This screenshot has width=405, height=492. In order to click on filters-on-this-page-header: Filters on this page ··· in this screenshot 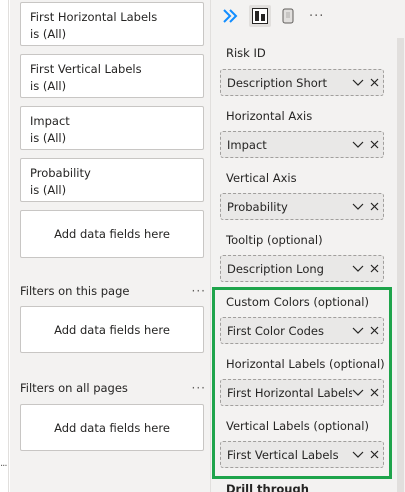, I will do `click(113, 291)`.